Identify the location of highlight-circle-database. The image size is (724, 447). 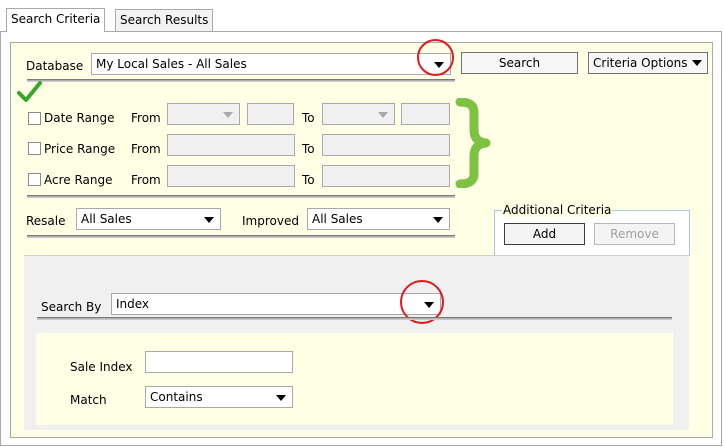
(435, 57).